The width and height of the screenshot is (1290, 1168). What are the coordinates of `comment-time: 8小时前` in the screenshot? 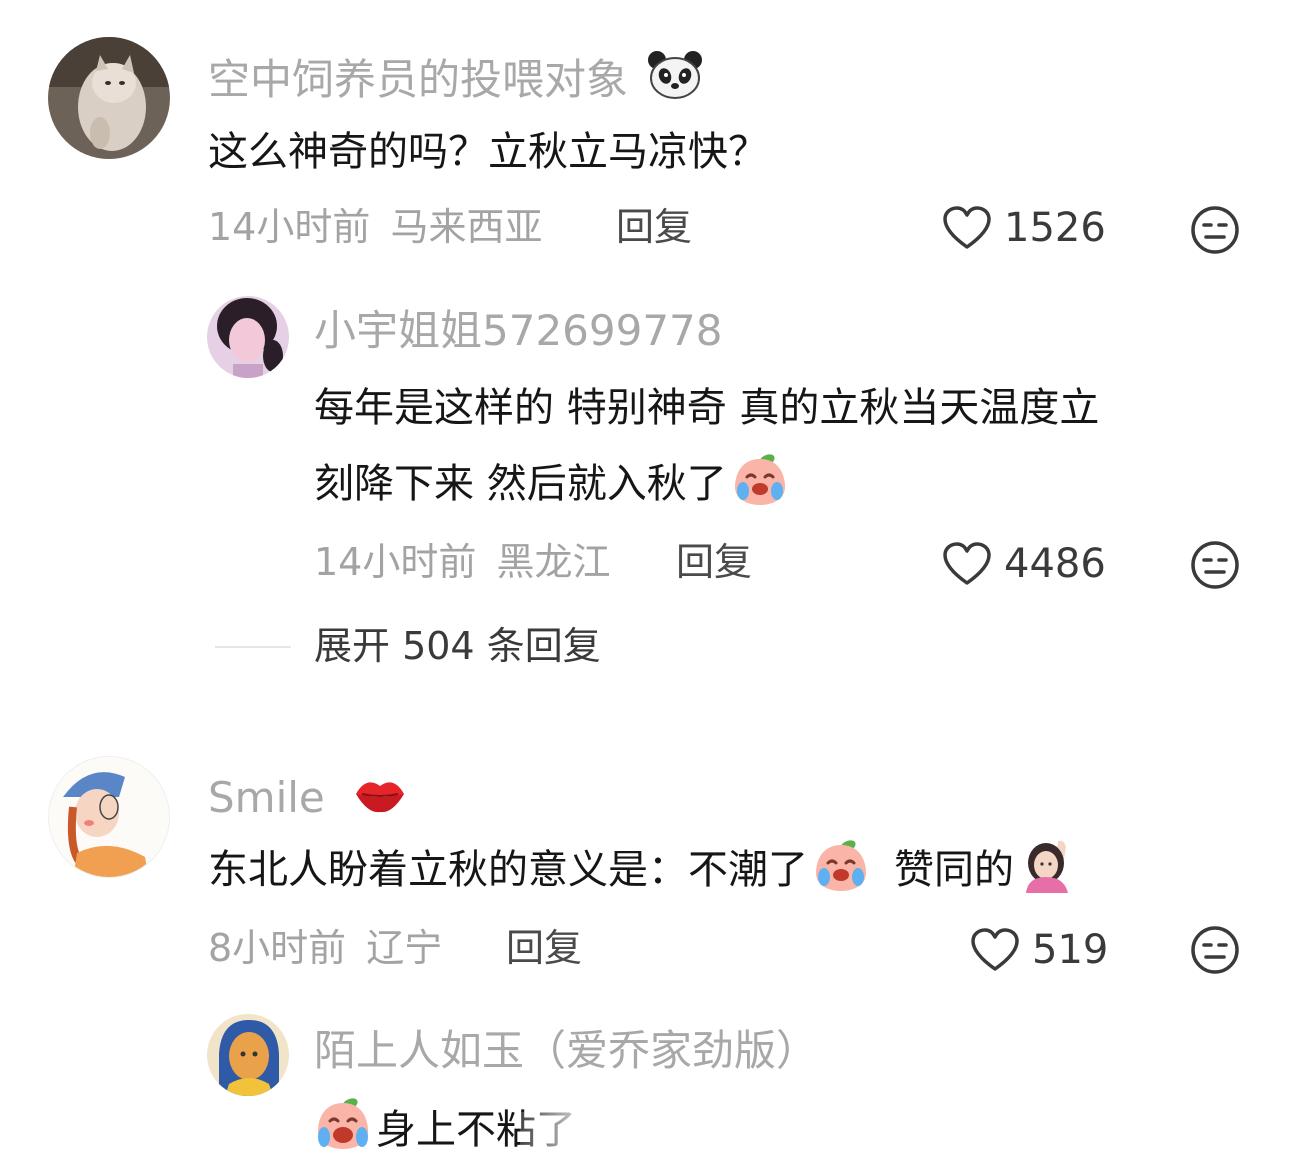 It's located at (277, 948).